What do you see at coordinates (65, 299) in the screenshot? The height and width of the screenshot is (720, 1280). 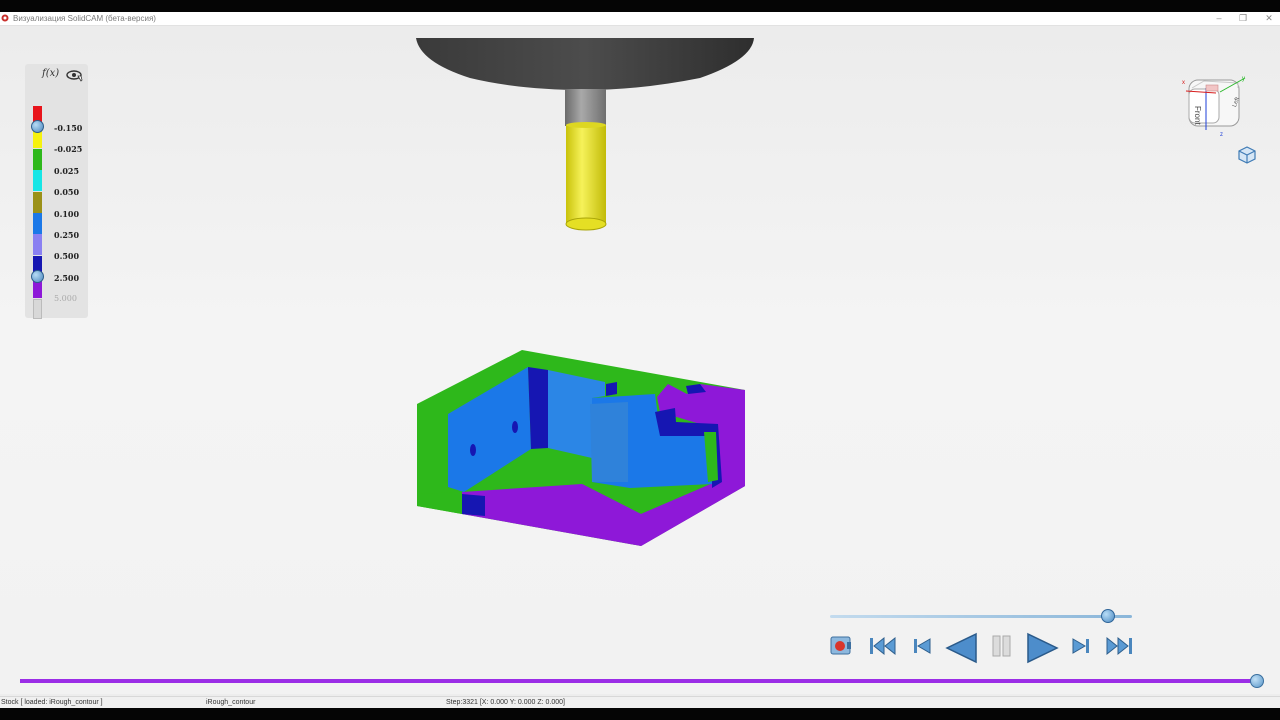 I see `legend-value: 5.000` at bounding box center [65, 299].